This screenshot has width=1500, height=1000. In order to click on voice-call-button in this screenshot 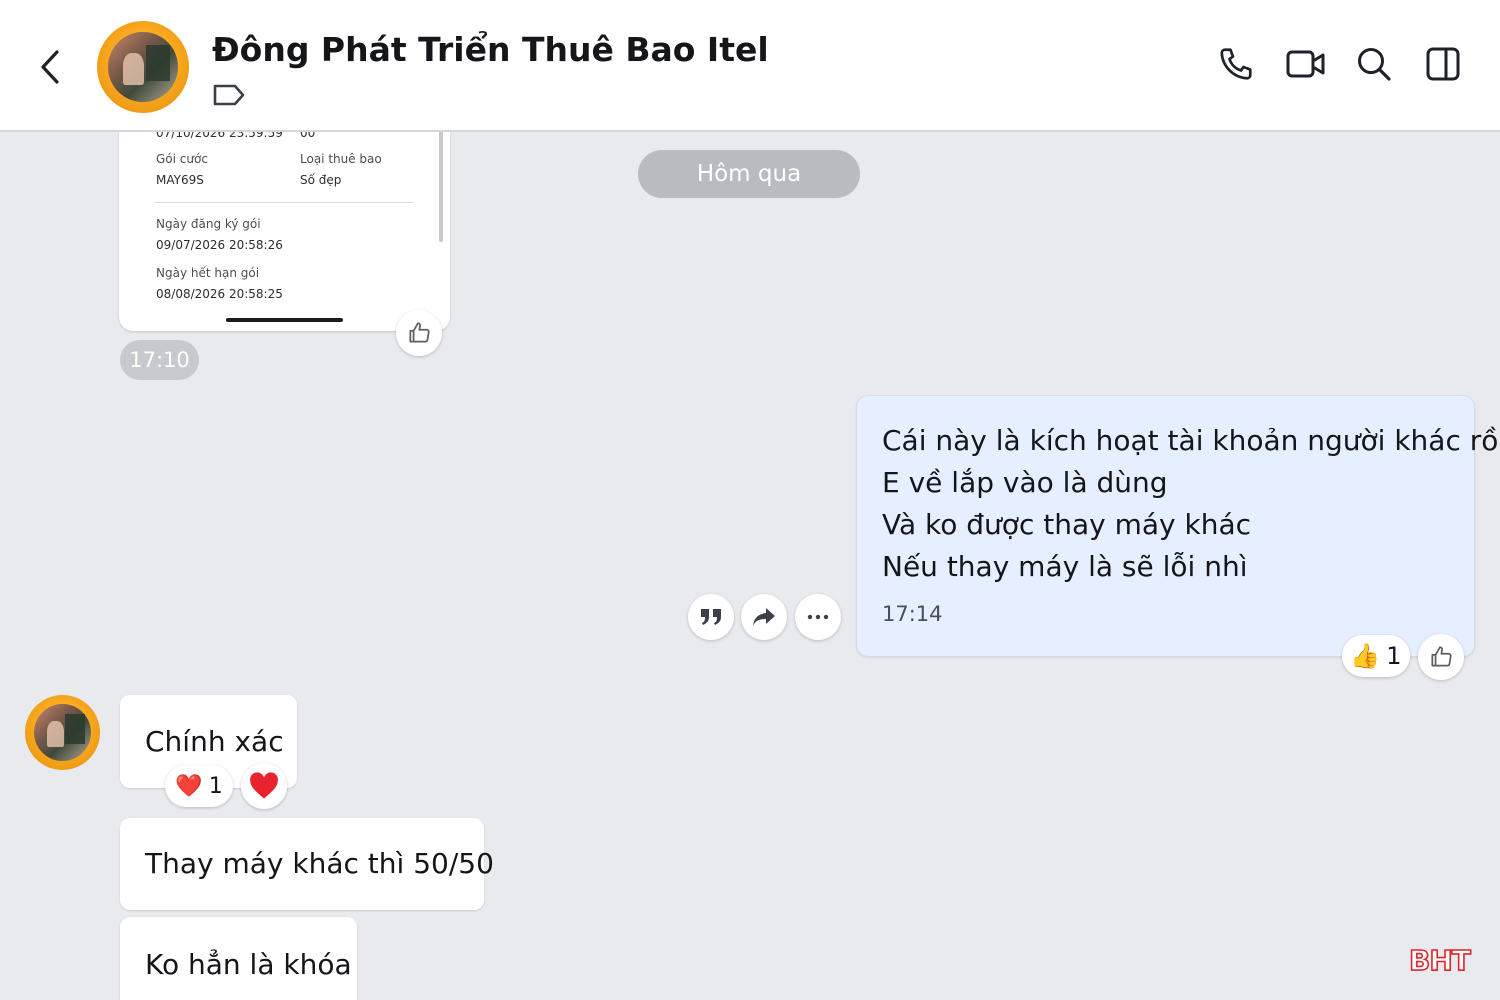, I will do `click(1236, 64)`.